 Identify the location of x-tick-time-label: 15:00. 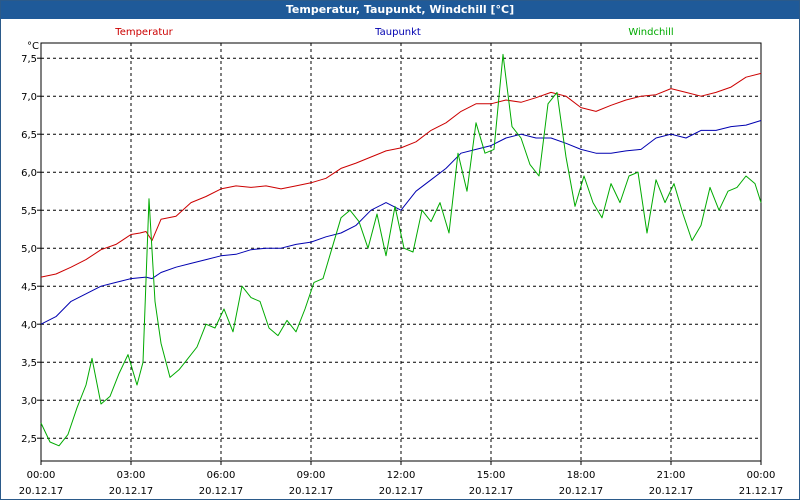
(491, 475).